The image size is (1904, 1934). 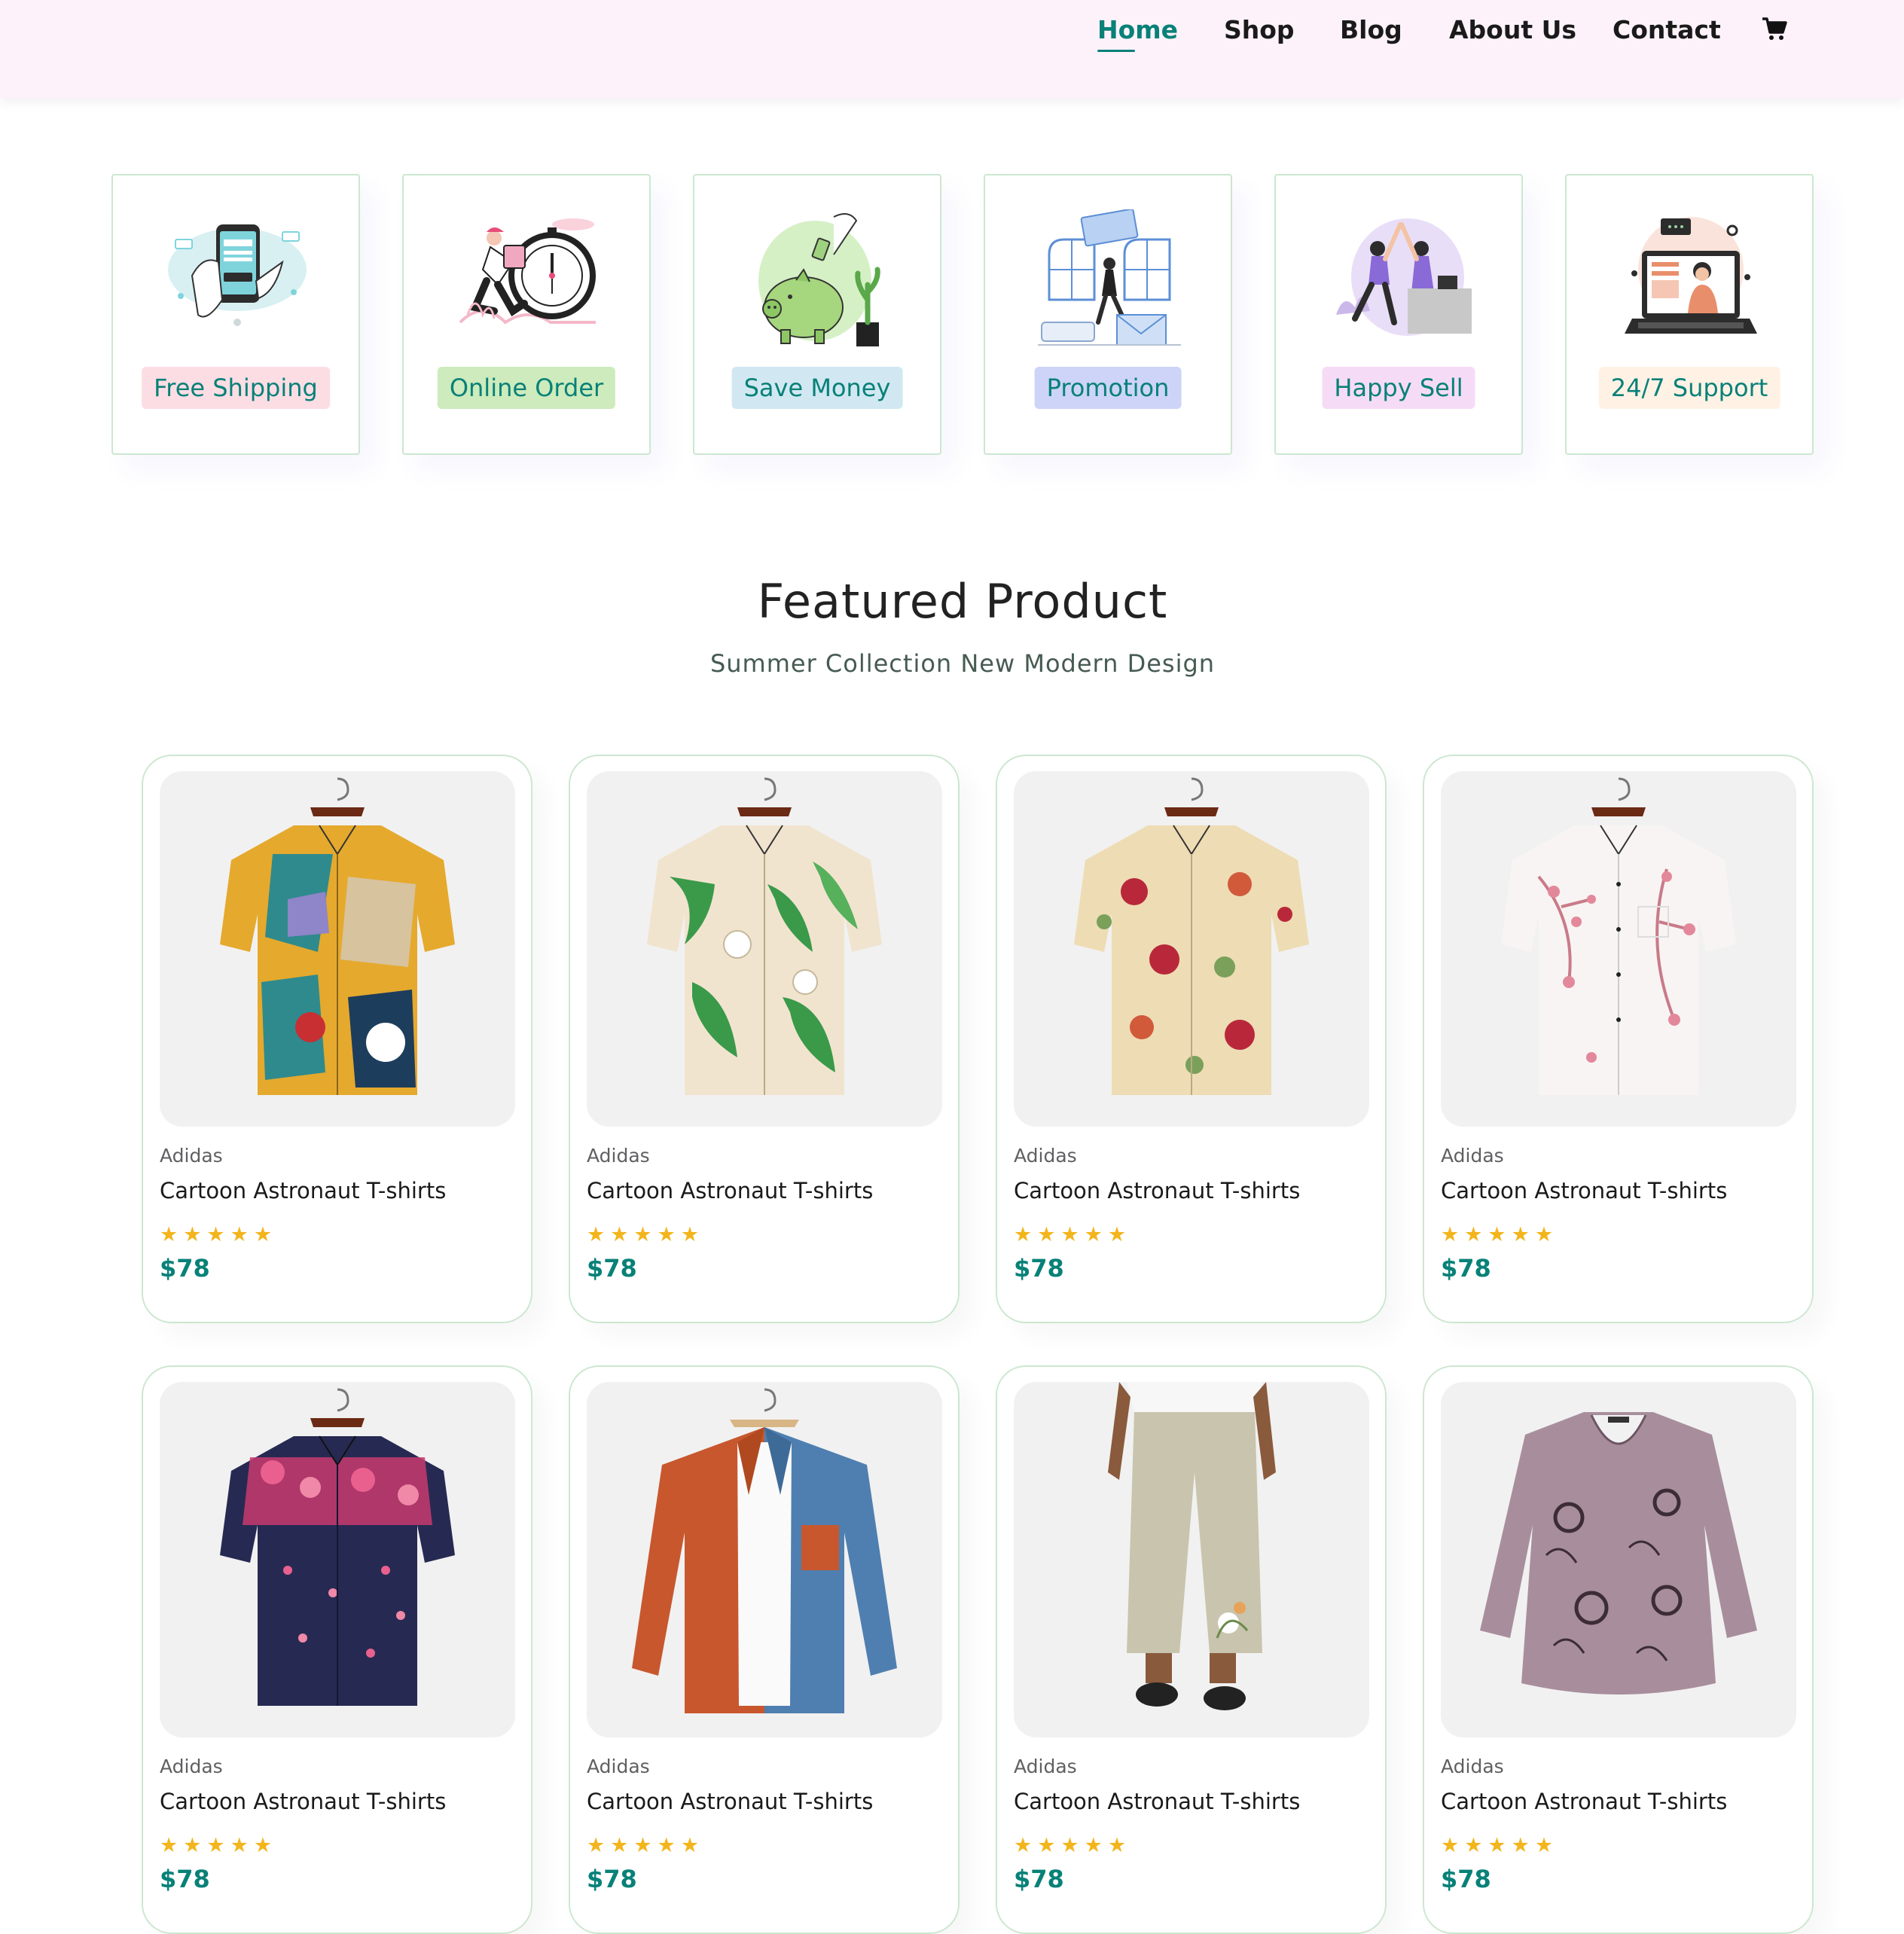 What do you see at coordinates (963, 663) in the screenshot?
I see `section-subtitle: Summer Collection New Modern Design` at bounding box center [963, 663].